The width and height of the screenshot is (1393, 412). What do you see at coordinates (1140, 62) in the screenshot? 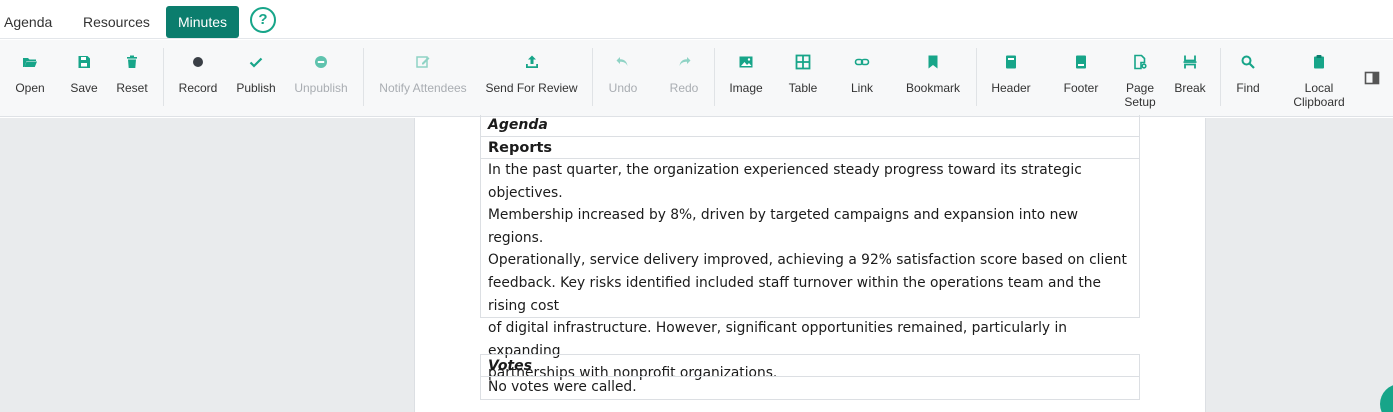
I see `page-settings-icon` at bounding box center [1140, 62].